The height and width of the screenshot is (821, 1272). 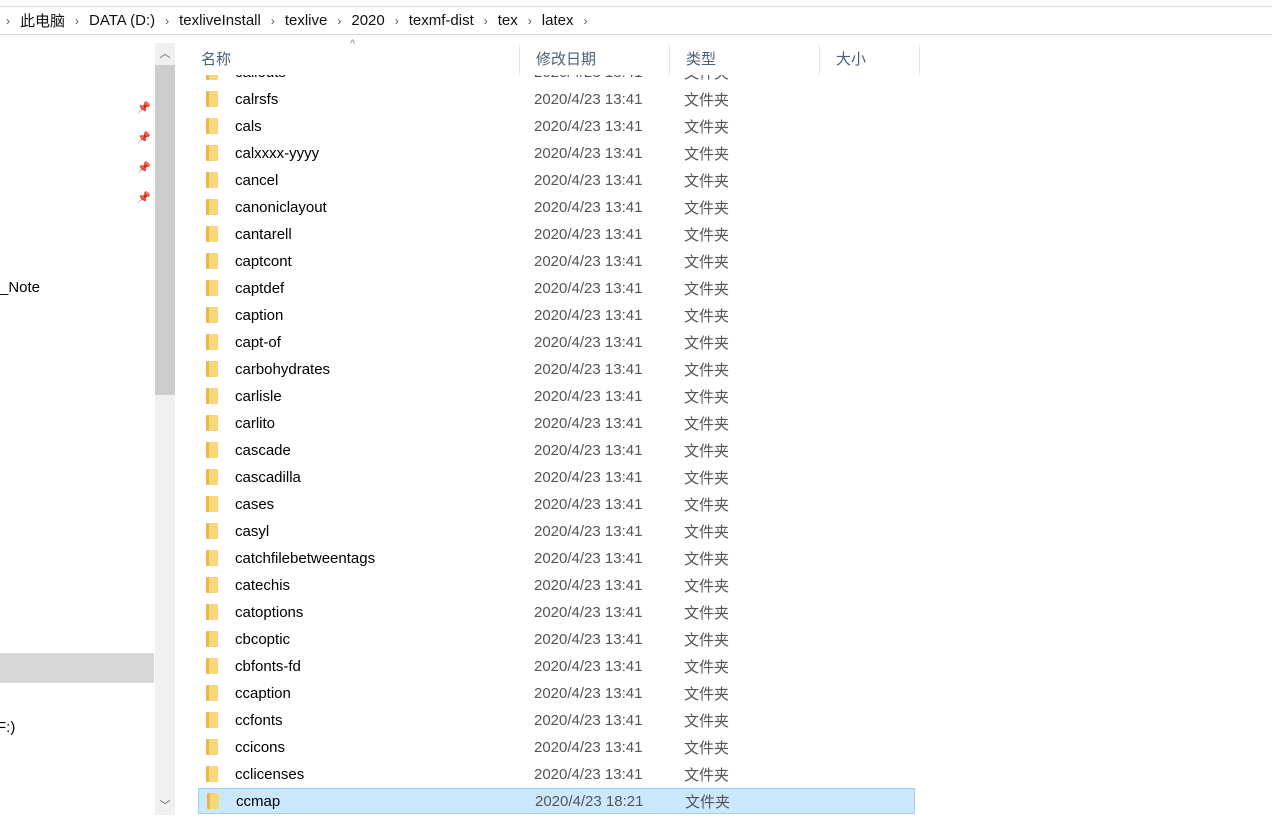 What do you see at coordinates (595, 60) in the screenshot?
I see `column-header-date: 修改日期` at bounding box center [595, 60].